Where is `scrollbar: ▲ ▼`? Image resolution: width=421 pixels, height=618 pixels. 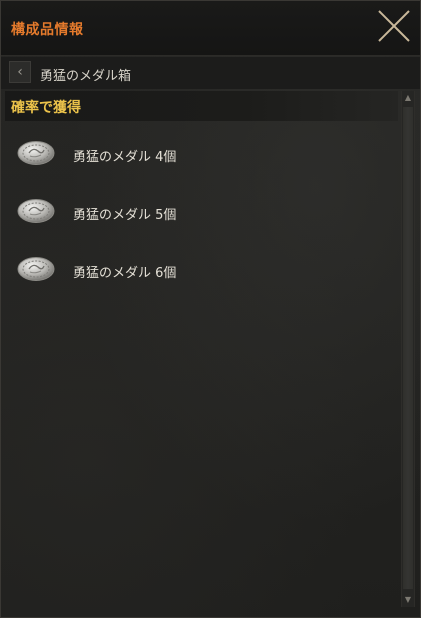
scrollbar: ▲ ▼ is located at coordinates (408, 349).